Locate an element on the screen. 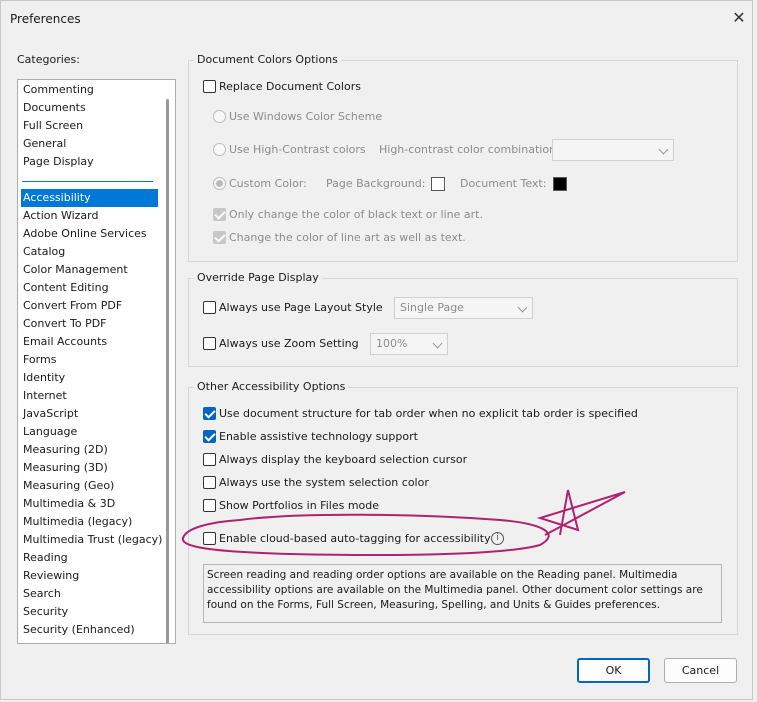 The image size is (757, 702). other-options-title: Other Accessibility Options is located at coordinates (271, 386).